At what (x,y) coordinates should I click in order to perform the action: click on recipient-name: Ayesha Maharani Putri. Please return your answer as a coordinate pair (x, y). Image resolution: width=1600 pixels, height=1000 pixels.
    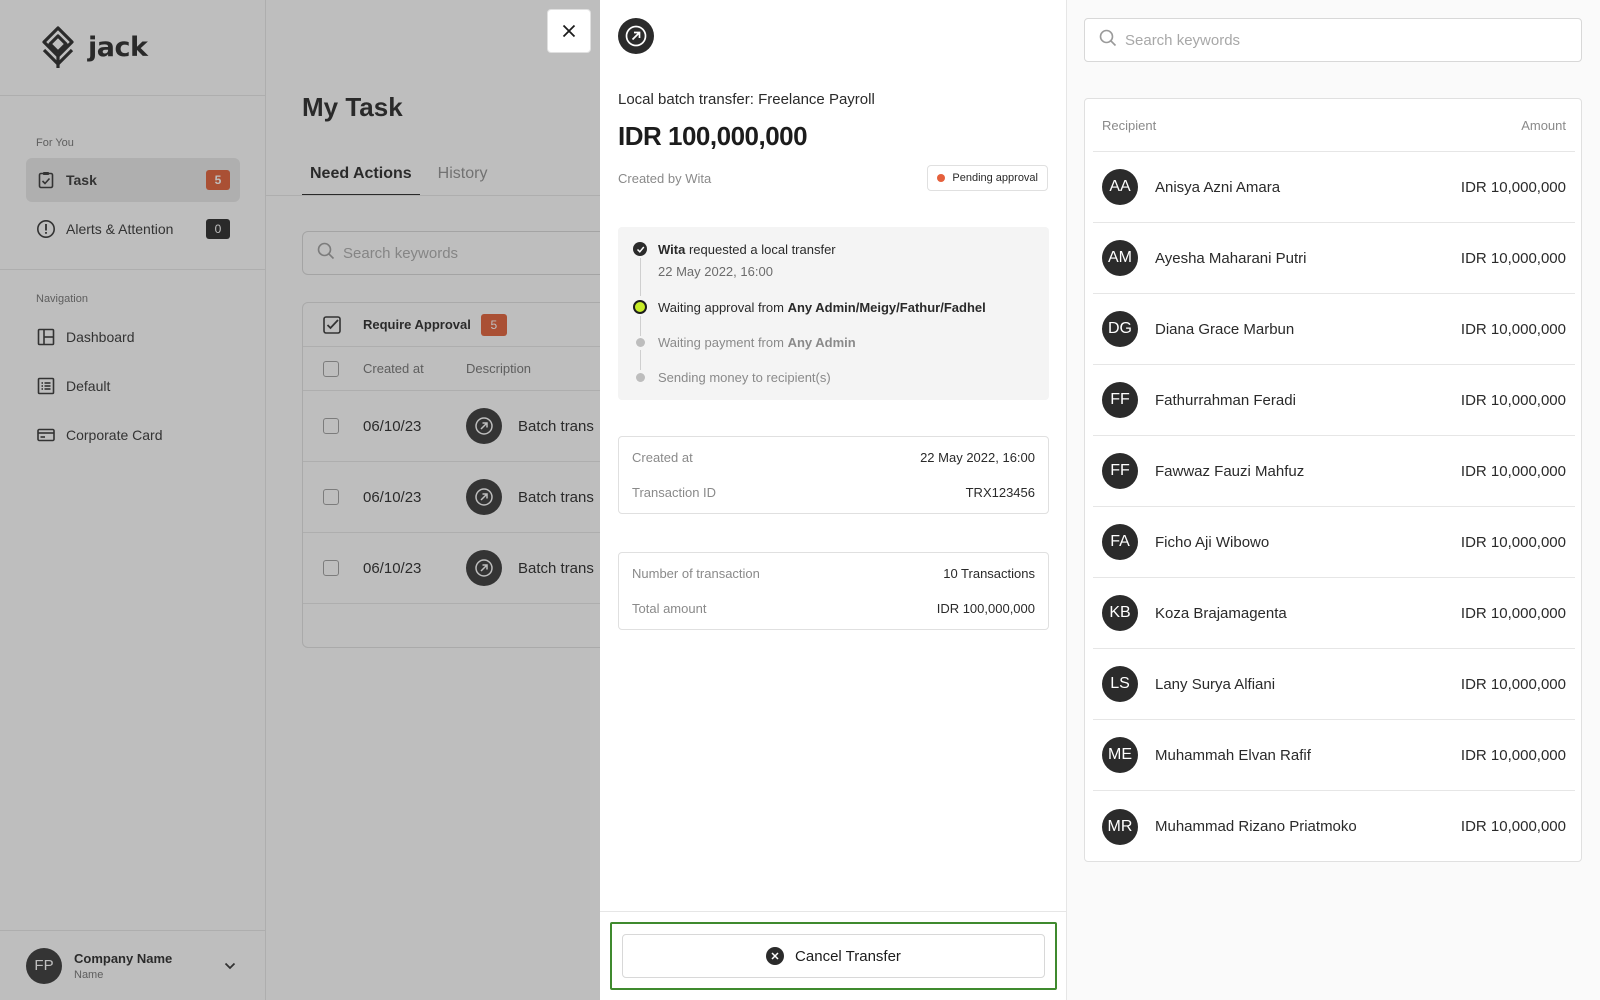
    Looking at the image, I should click on (1231, 258).